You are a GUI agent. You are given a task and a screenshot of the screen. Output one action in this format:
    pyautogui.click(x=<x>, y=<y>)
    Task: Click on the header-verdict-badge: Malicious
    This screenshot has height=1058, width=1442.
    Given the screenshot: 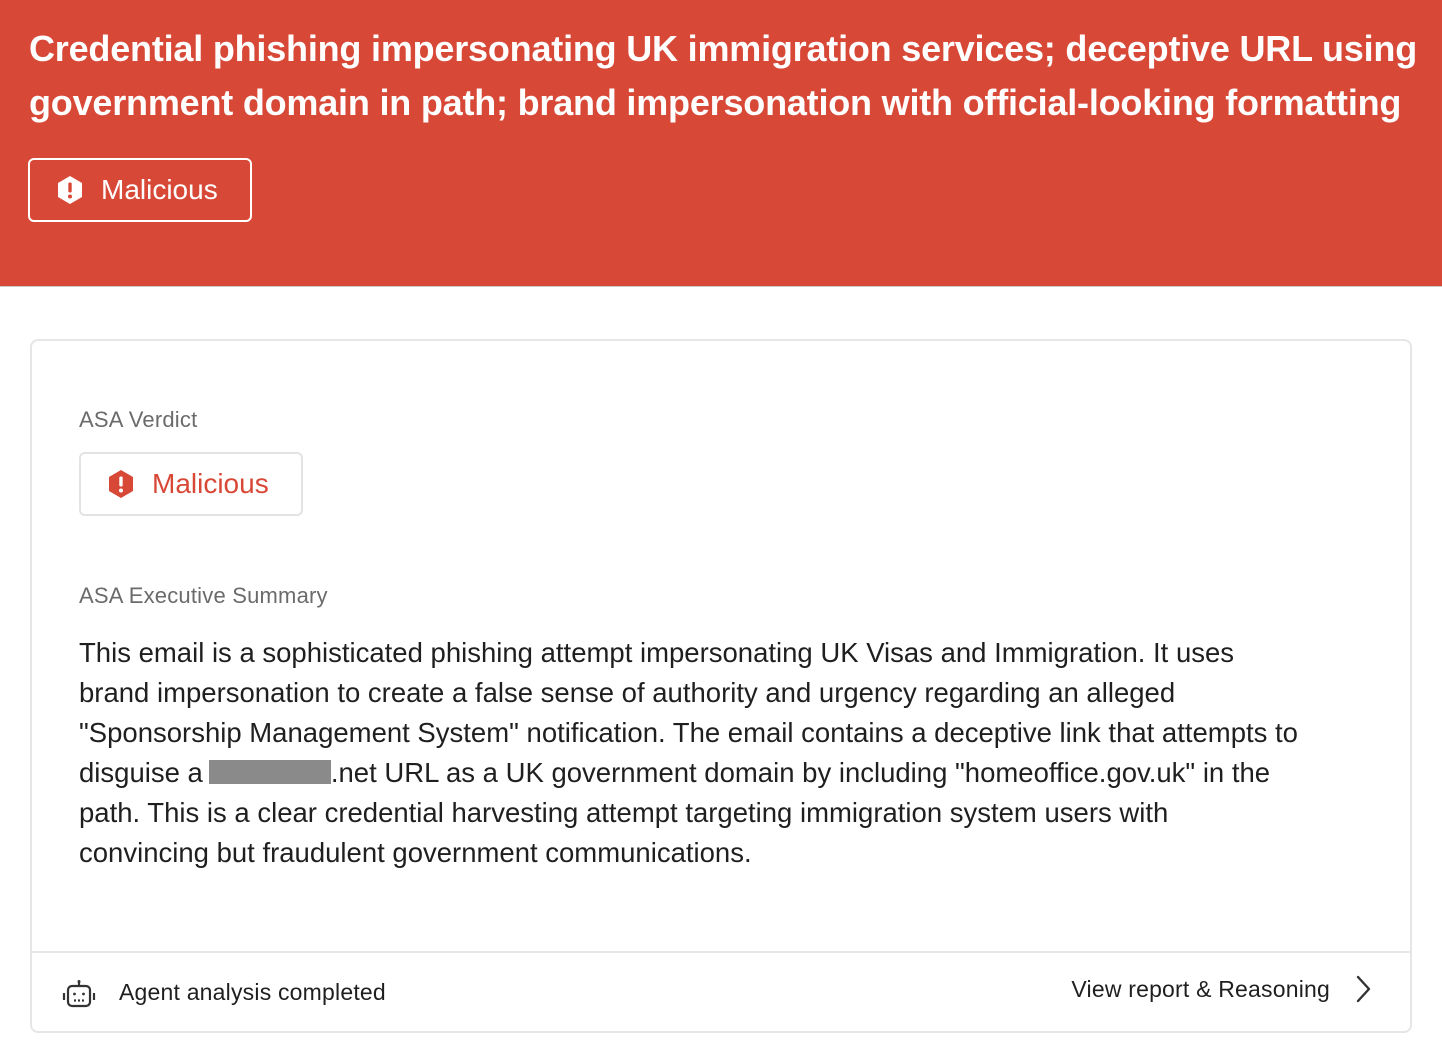 What is the action you would take?
    pyautogui.click(x=140, y=190)
    